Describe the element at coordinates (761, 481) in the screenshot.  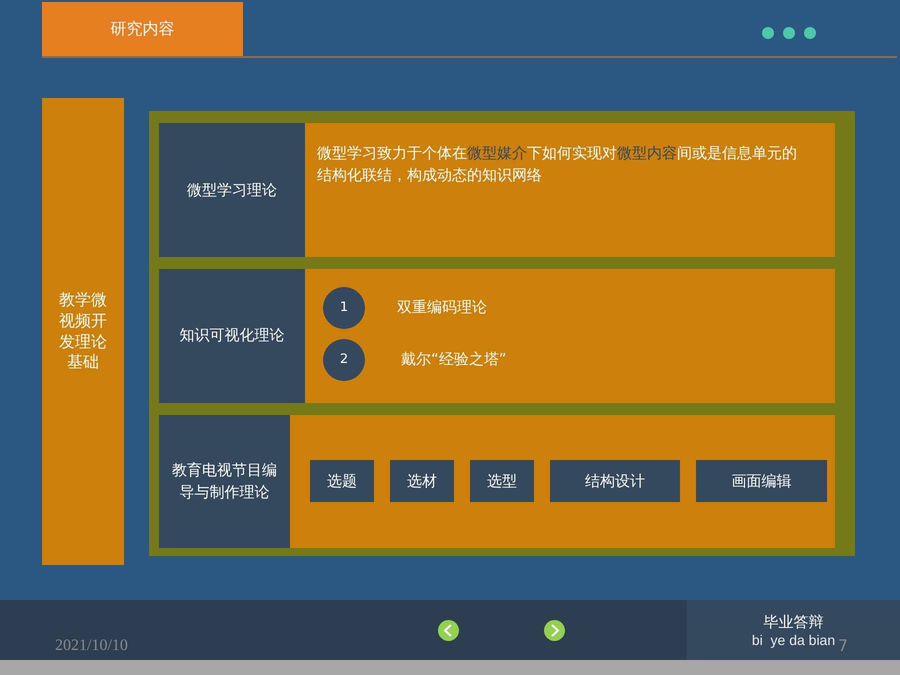
I see `step-button: 画面编辑` at that location.